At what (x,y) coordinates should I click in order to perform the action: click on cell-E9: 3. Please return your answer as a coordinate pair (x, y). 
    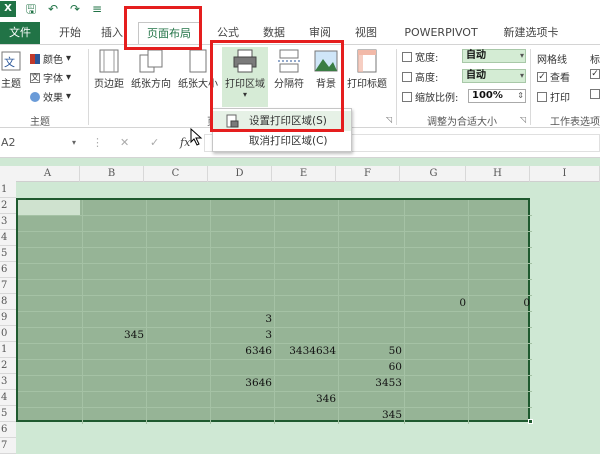
    Looking at the image, I should click on (232, 319).